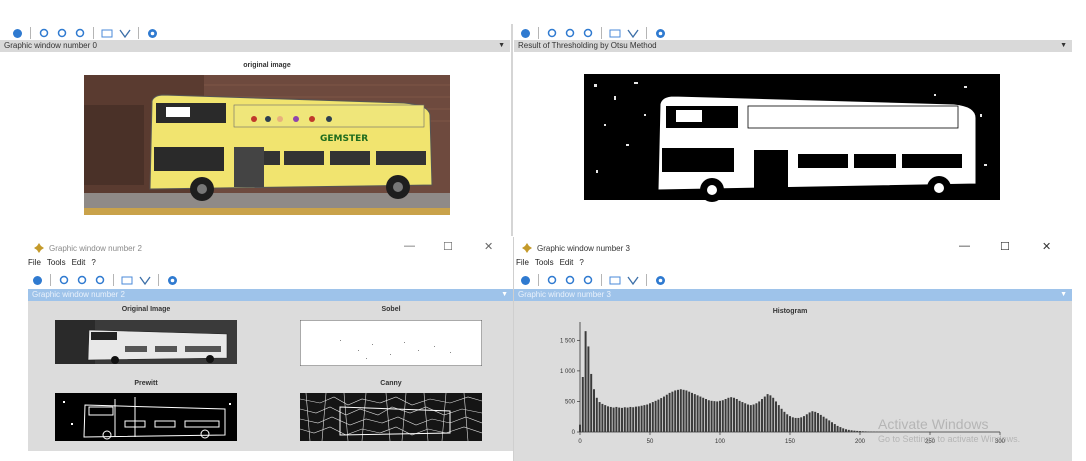 Image resolution: width=1086 pixels, height=461 pixels. I want to click on original-image-gray-title: Original Image, so click(146, 309).